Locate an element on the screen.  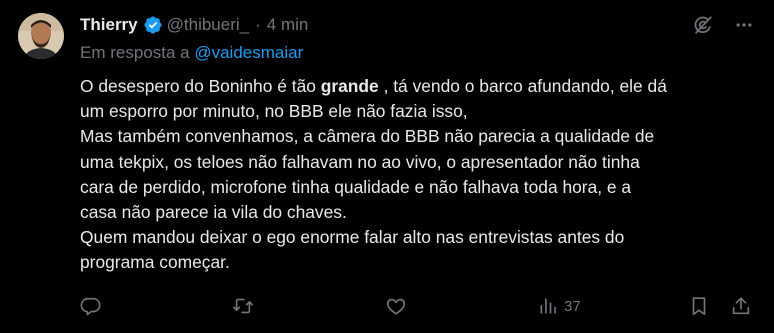
avatar-image is located at coordinates (41, 36).